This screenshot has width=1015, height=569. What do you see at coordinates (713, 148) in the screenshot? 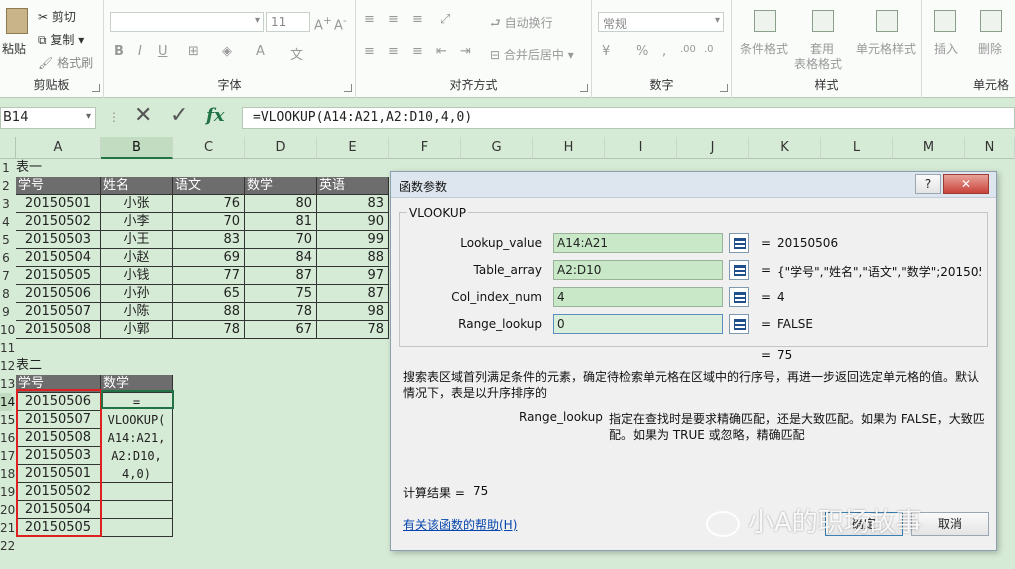
I see `column-header: J` at bounding box center [713, 148].